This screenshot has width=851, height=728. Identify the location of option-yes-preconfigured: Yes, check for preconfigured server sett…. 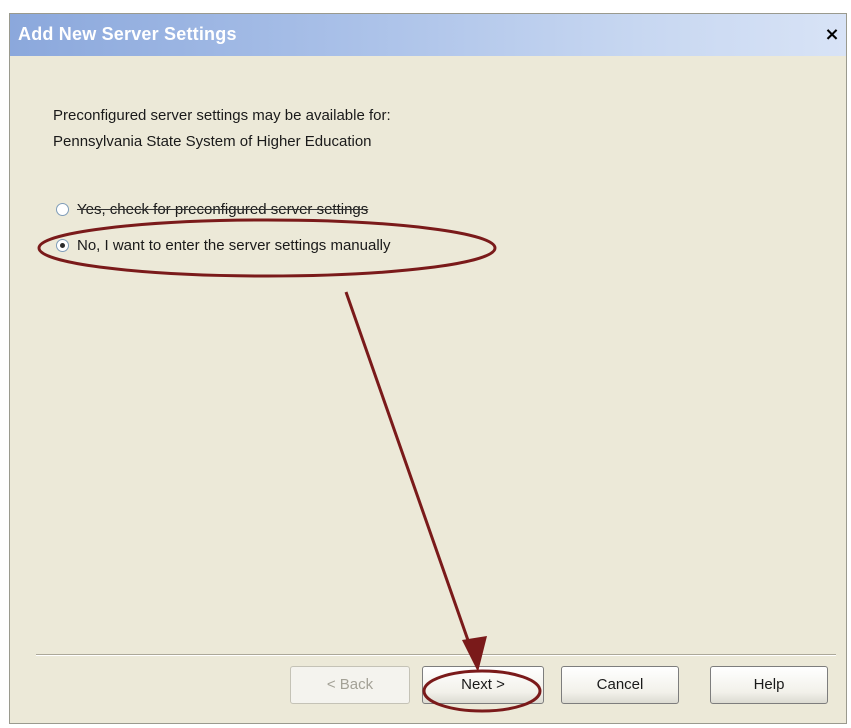
(212, 209).